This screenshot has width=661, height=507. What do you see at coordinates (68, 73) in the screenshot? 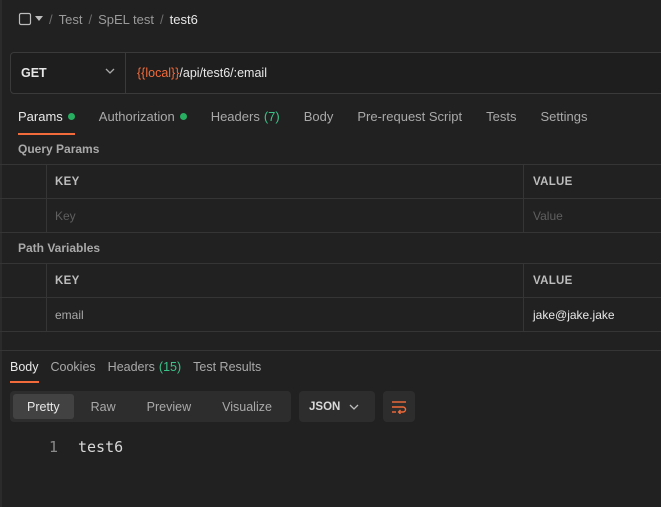
I see `method-select: GET` at bounding box center [68, 73].